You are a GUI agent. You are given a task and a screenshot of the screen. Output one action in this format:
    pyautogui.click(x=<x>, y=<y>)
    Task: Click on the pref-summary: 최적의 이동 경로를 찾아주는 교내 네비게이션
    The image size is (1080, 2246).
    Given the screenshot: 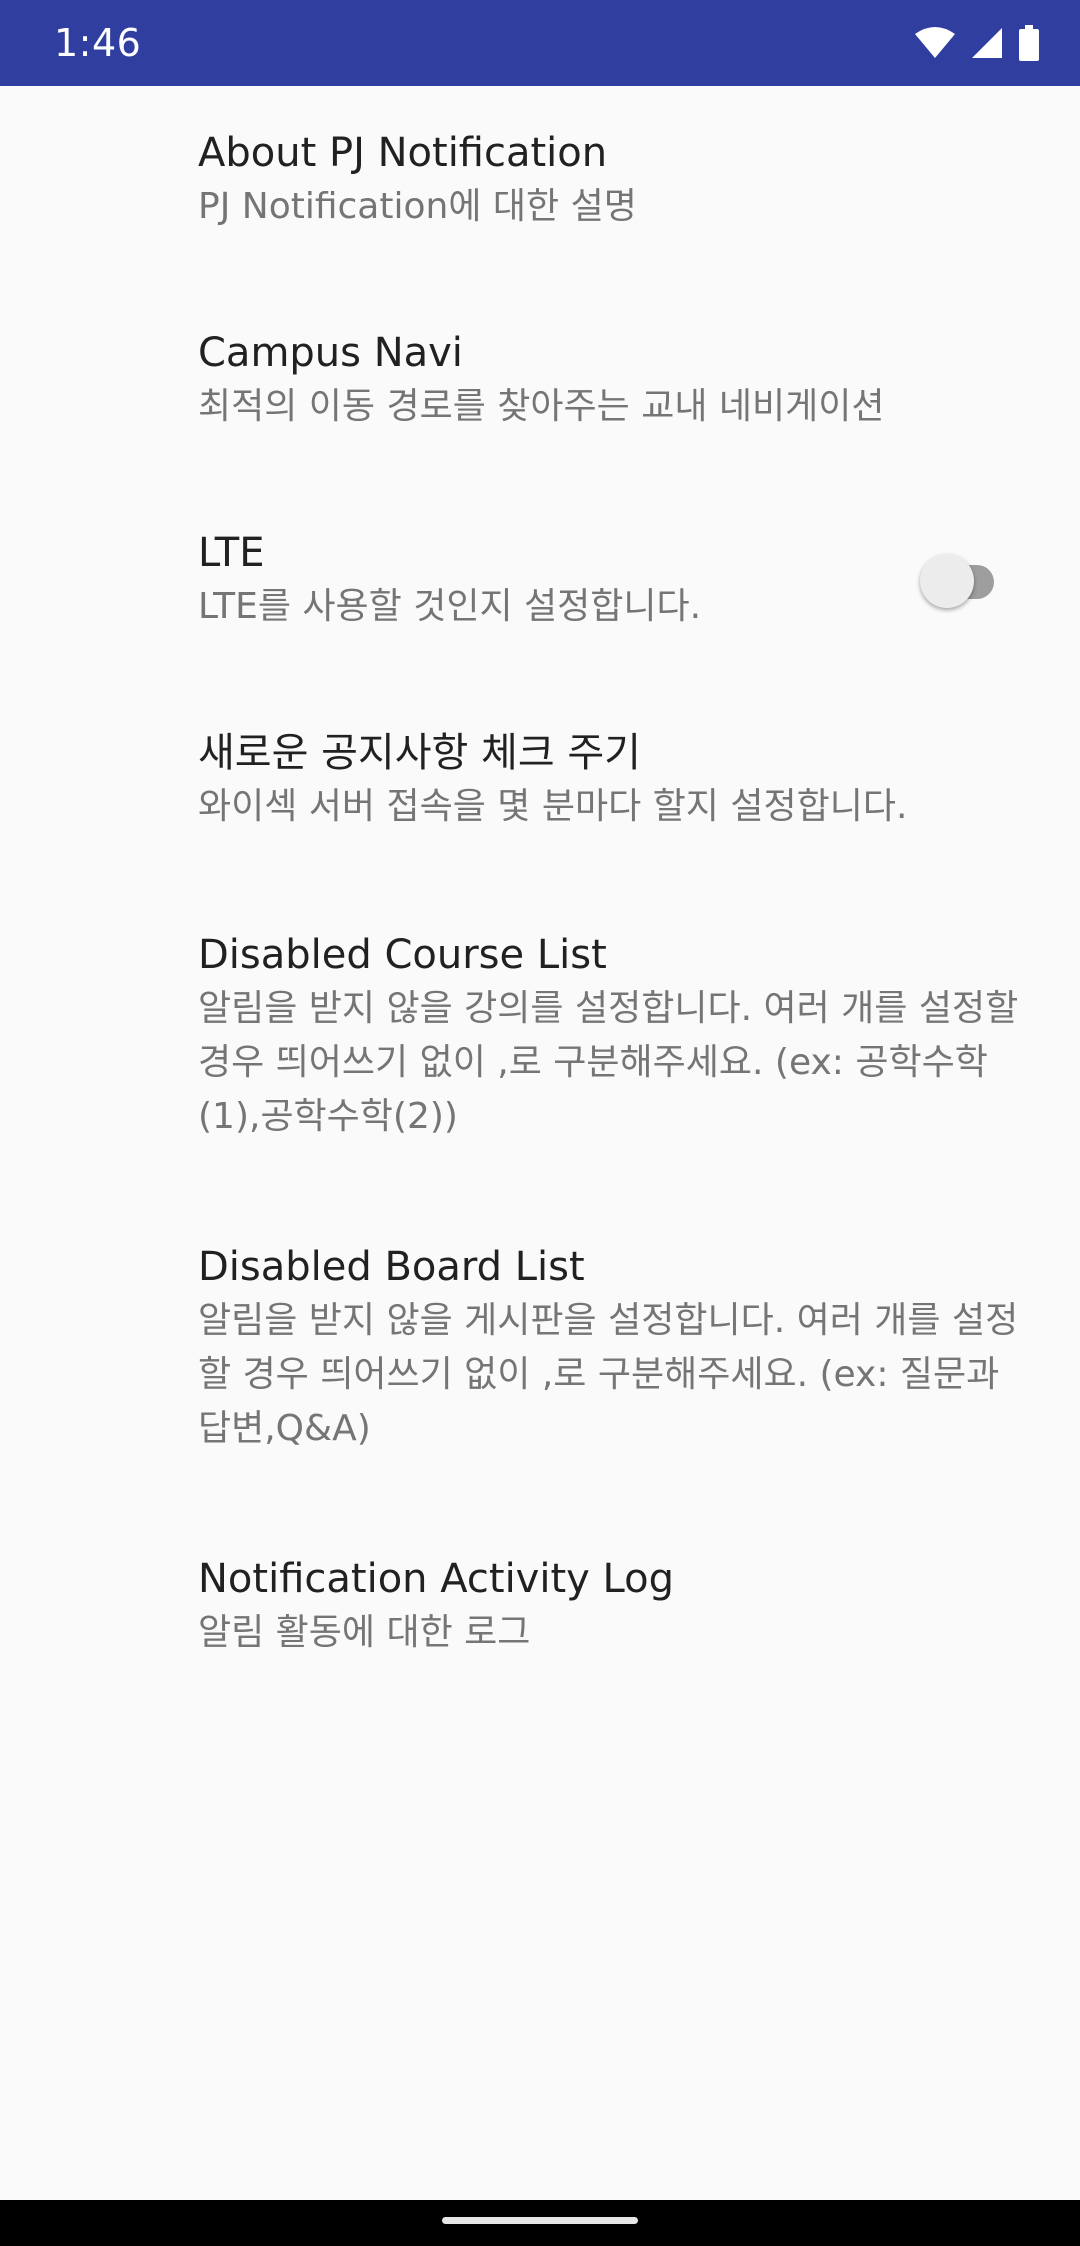 What is the action you would take?
    pyautogui.click(x=541, y=406)
    